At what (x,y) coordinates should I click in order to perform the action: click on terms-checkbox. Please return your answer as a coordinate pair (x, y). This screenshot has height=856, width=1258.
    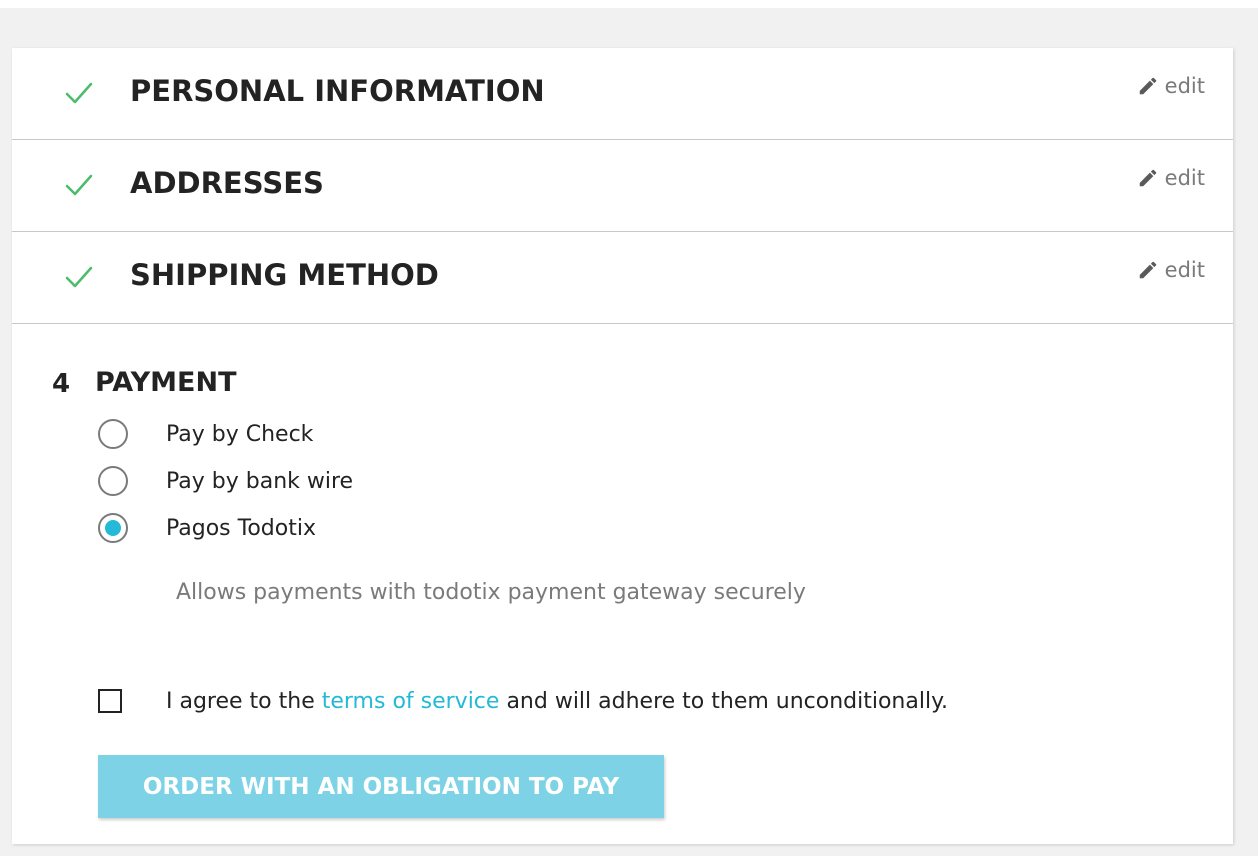
    Looking at the image, I should click on (110, 701).